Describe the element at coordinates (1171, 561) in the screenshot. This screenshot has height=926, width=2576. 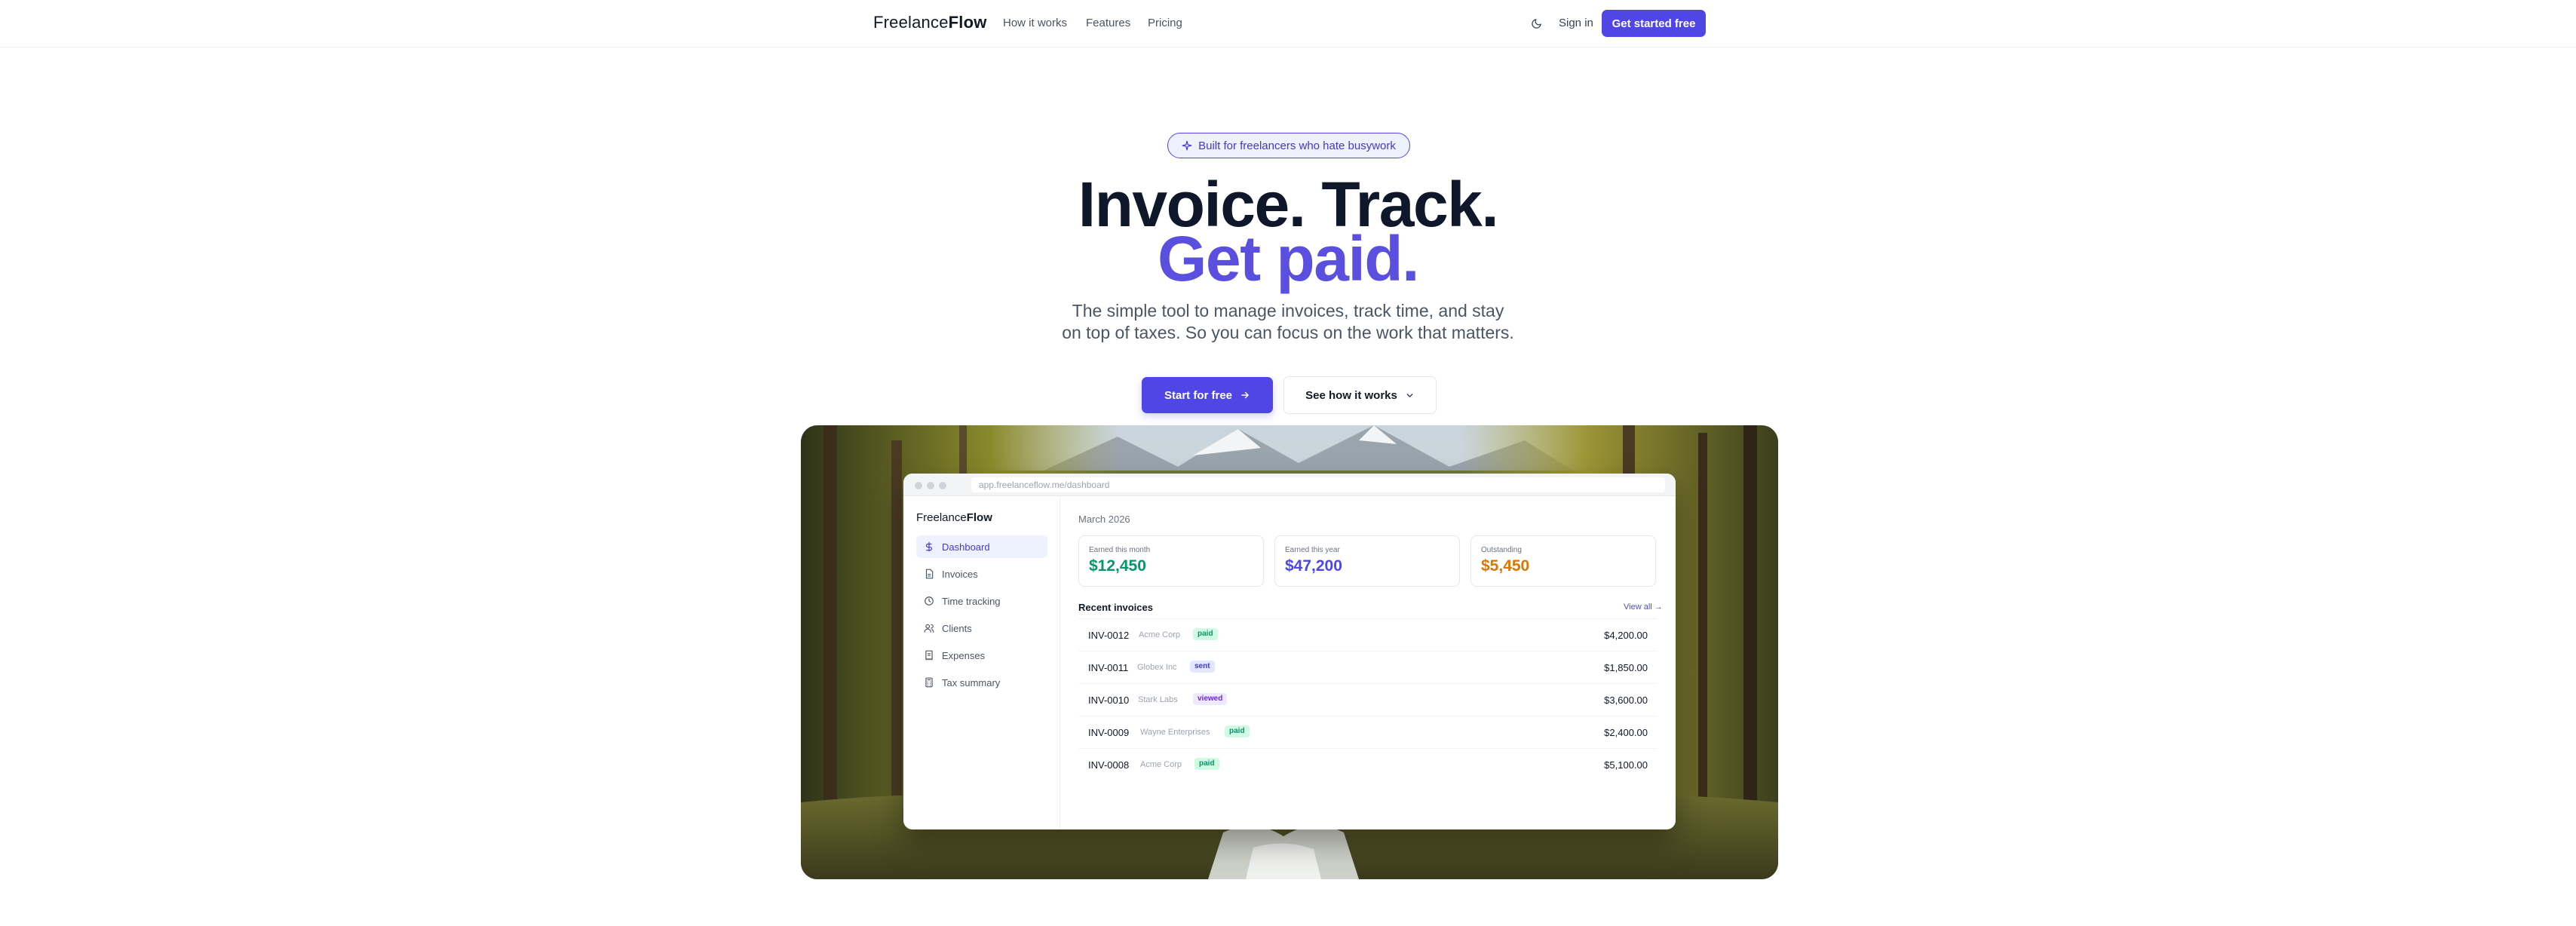
I see `stat-card-month: Earned this month $12,450` at that location.